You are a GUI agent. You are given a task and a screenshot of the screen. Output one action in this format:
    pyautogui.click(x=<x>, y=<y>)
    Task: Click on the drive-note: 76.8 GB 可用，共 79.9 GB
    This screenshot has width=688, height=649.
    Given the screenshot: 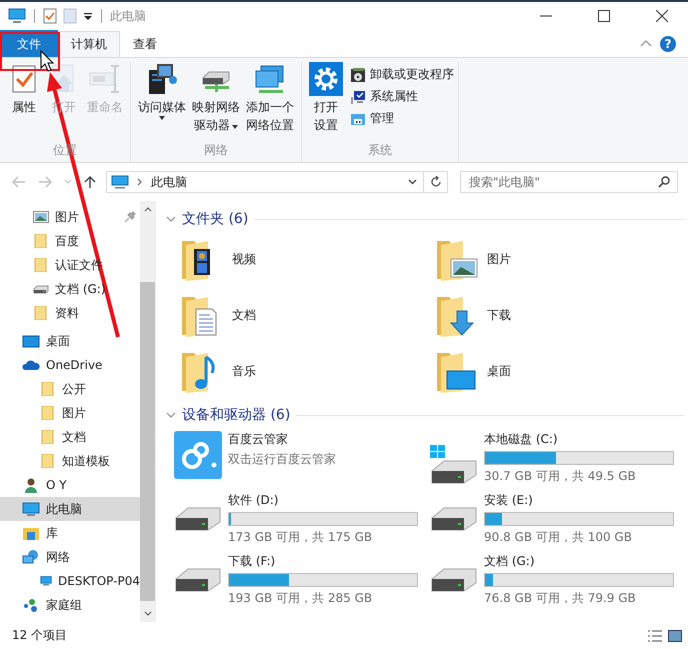 What is the action you would take?
    pyautogui.click(x=560, y=598)
    